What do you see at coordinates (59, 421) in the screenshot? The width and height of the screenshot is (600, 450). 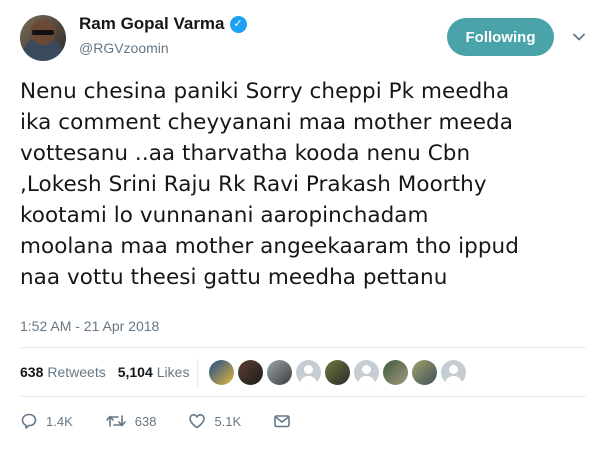 I see `reply-count: 1.4K` at bounding box center [59, 421].